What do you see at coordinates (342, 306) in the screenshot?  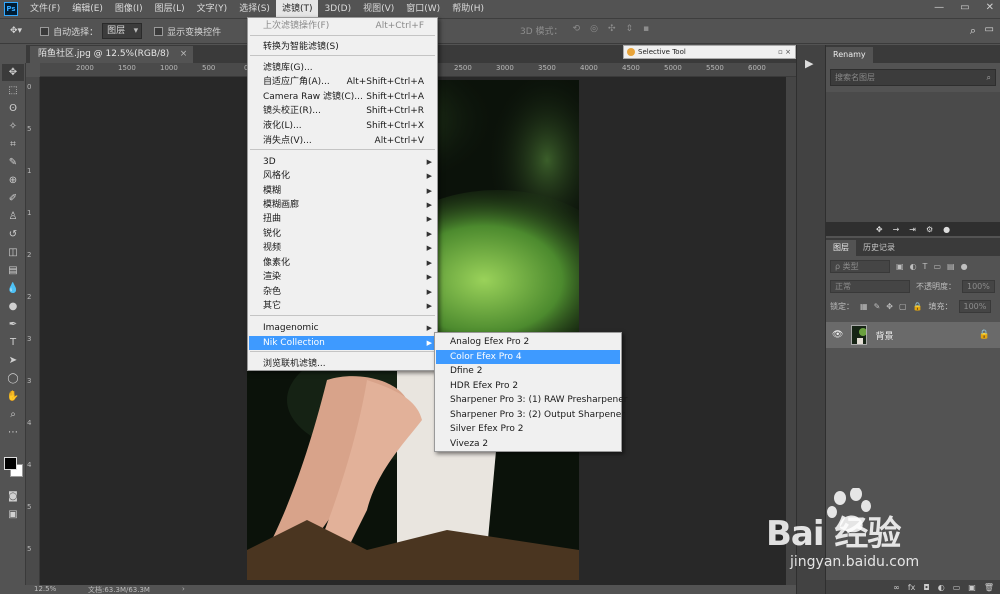 I see `filter-menu-item: 其它 ▶` at bounding box center [342, 306].